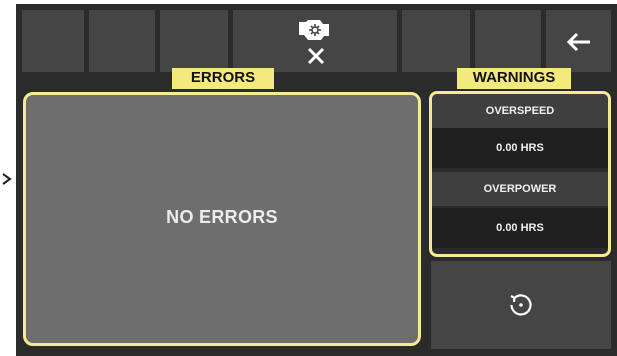 Image resolution: width=617 pixels, height=356 pixels. What do you see at coordinates (315, 33) in the screenshot?
I see `engine-warning-icon` at bounding box center [315, 33].